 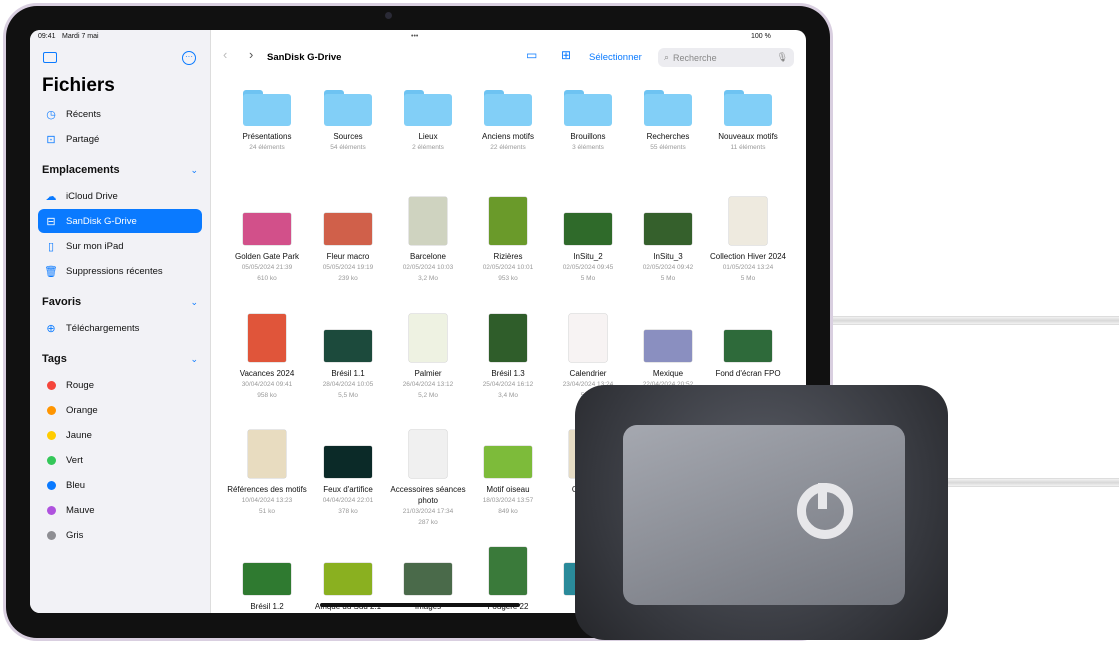 What do you see at coordinates (761, 512) in the screenshot?
I see `sandisk-g-drive` at bounding box center [761, 512].